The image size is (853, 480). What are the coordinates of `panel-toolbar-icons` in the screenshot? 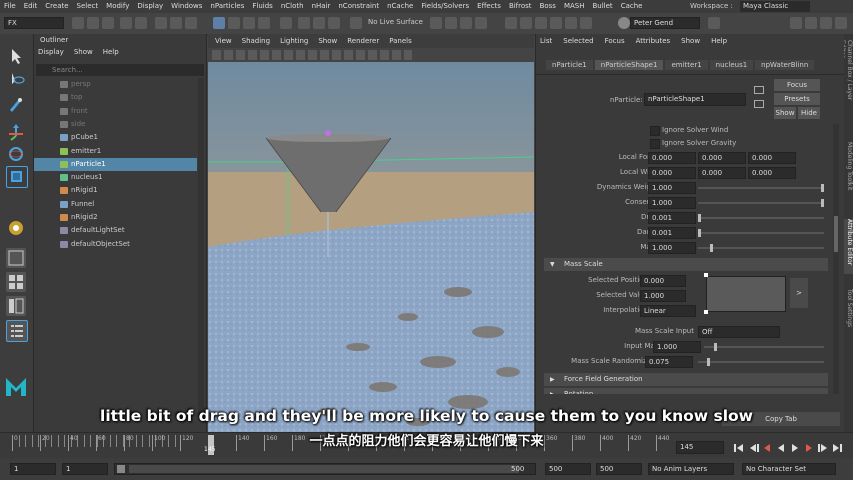 It's located at (312, 55).